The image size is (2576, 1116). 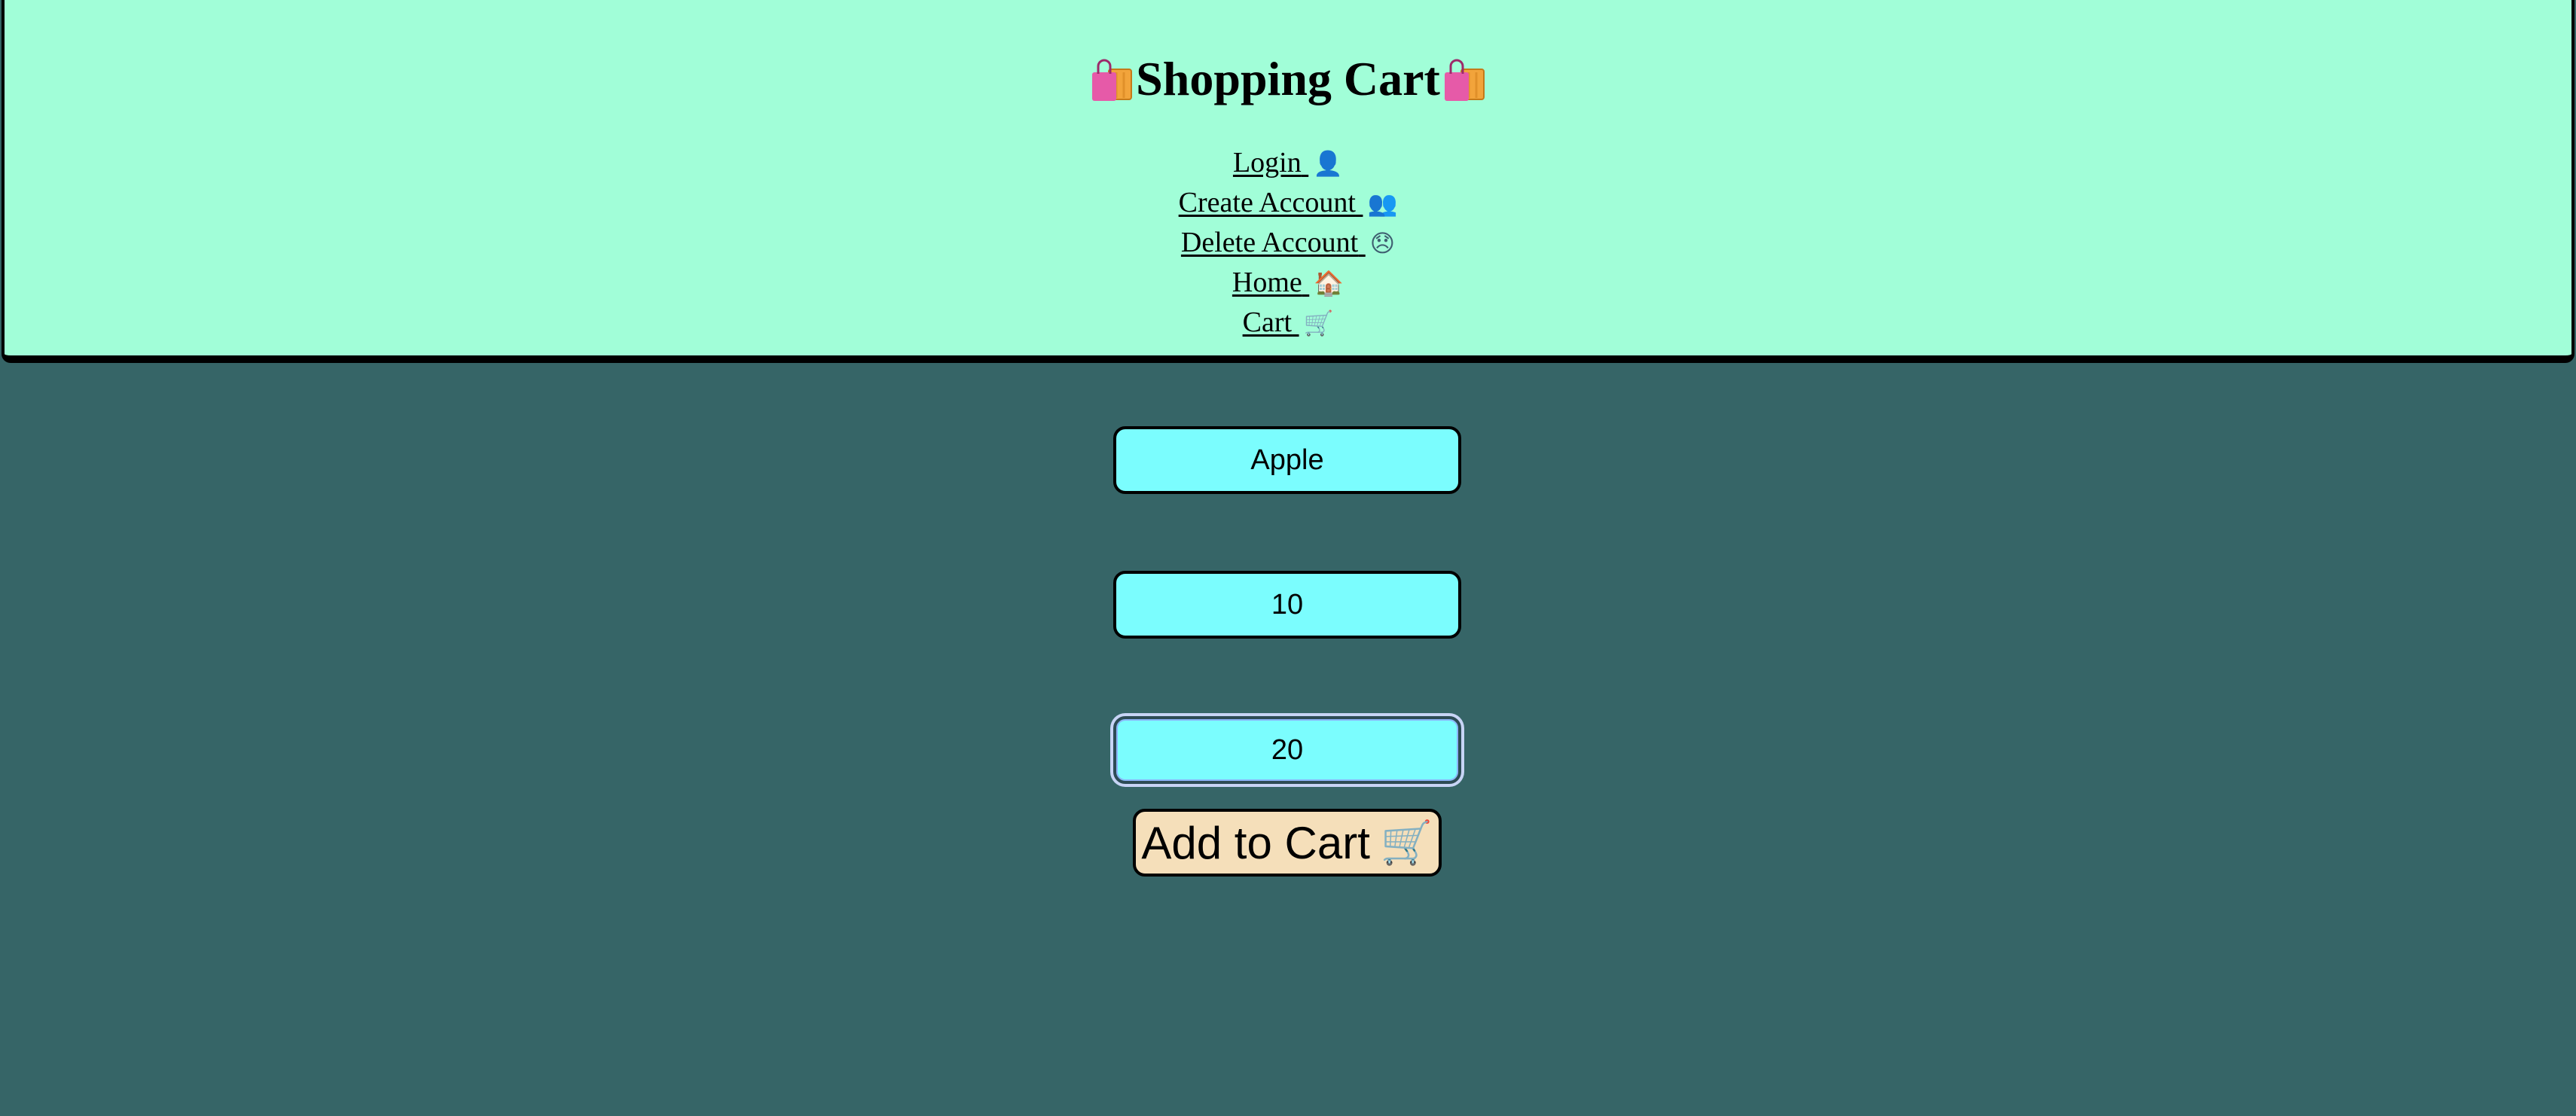 I want to click on item-name-input, so click(x=1287, y=460).